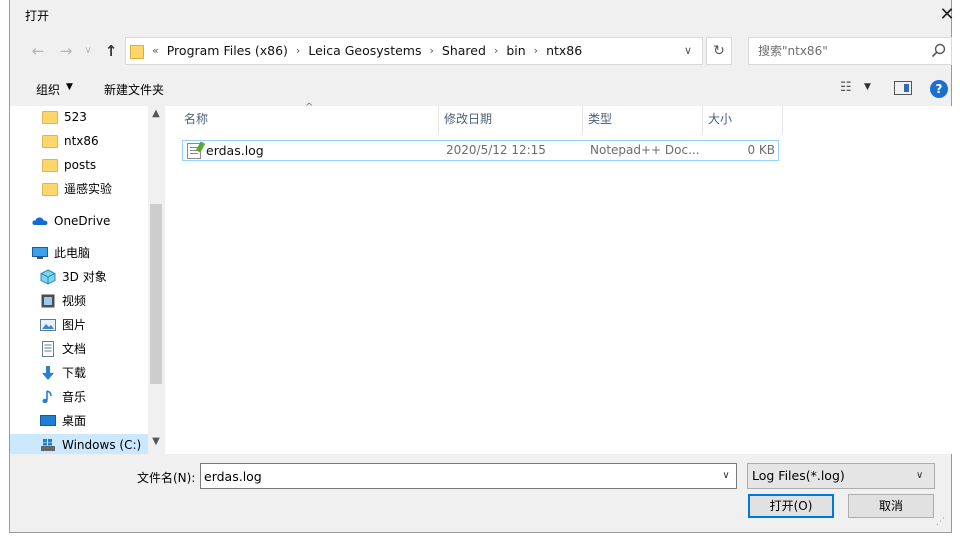  What do you see at coordinates (74, 373) in the screenshot?
I see `tree-item-label: 下载` at bounding box center [74, 373].